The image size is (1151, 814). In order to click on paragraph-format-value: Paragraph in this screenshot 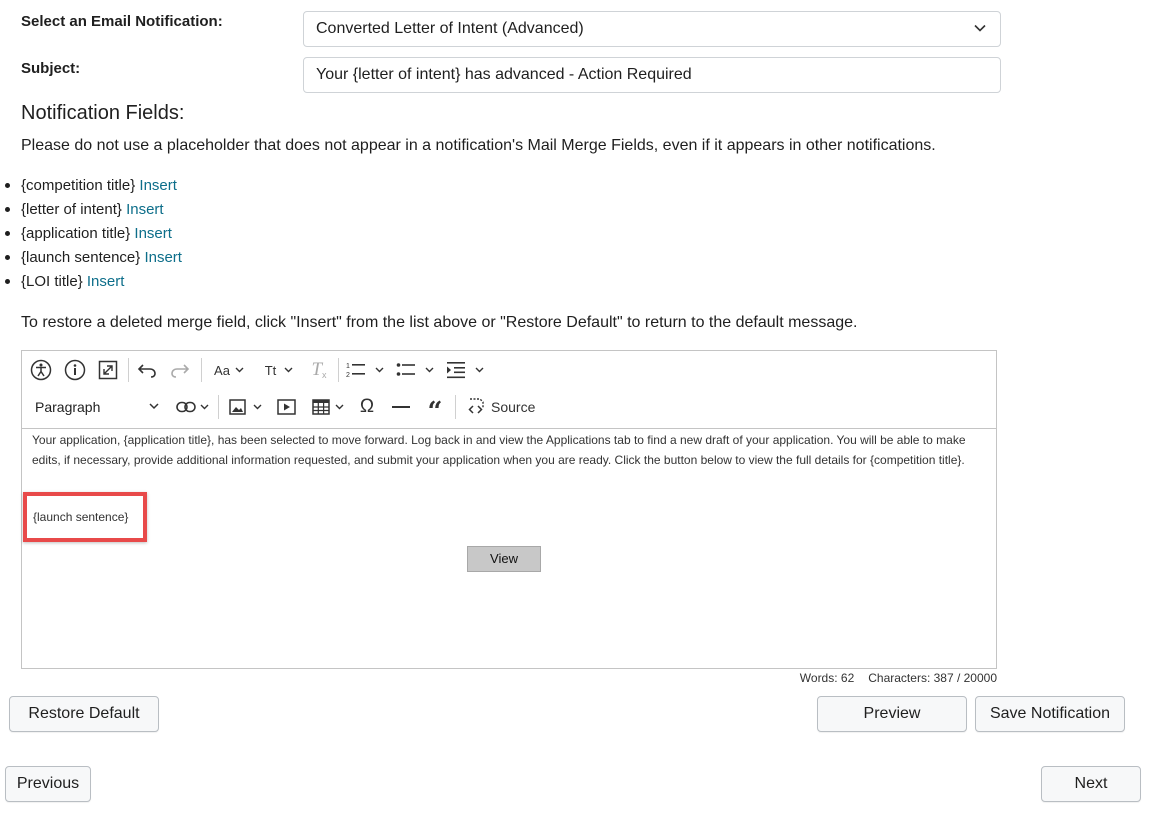, I will do `click(68, 407)`.